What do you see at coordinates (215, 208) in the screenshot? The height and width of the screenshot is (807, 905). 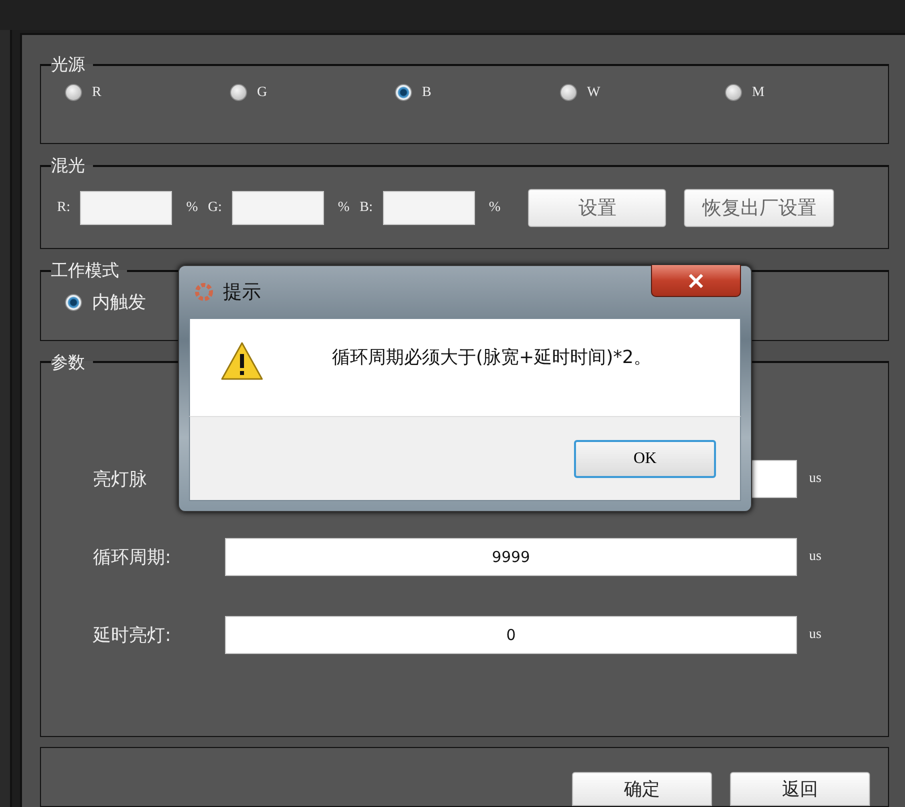 I see `field-label: G:` at bounding box center [215, 208].